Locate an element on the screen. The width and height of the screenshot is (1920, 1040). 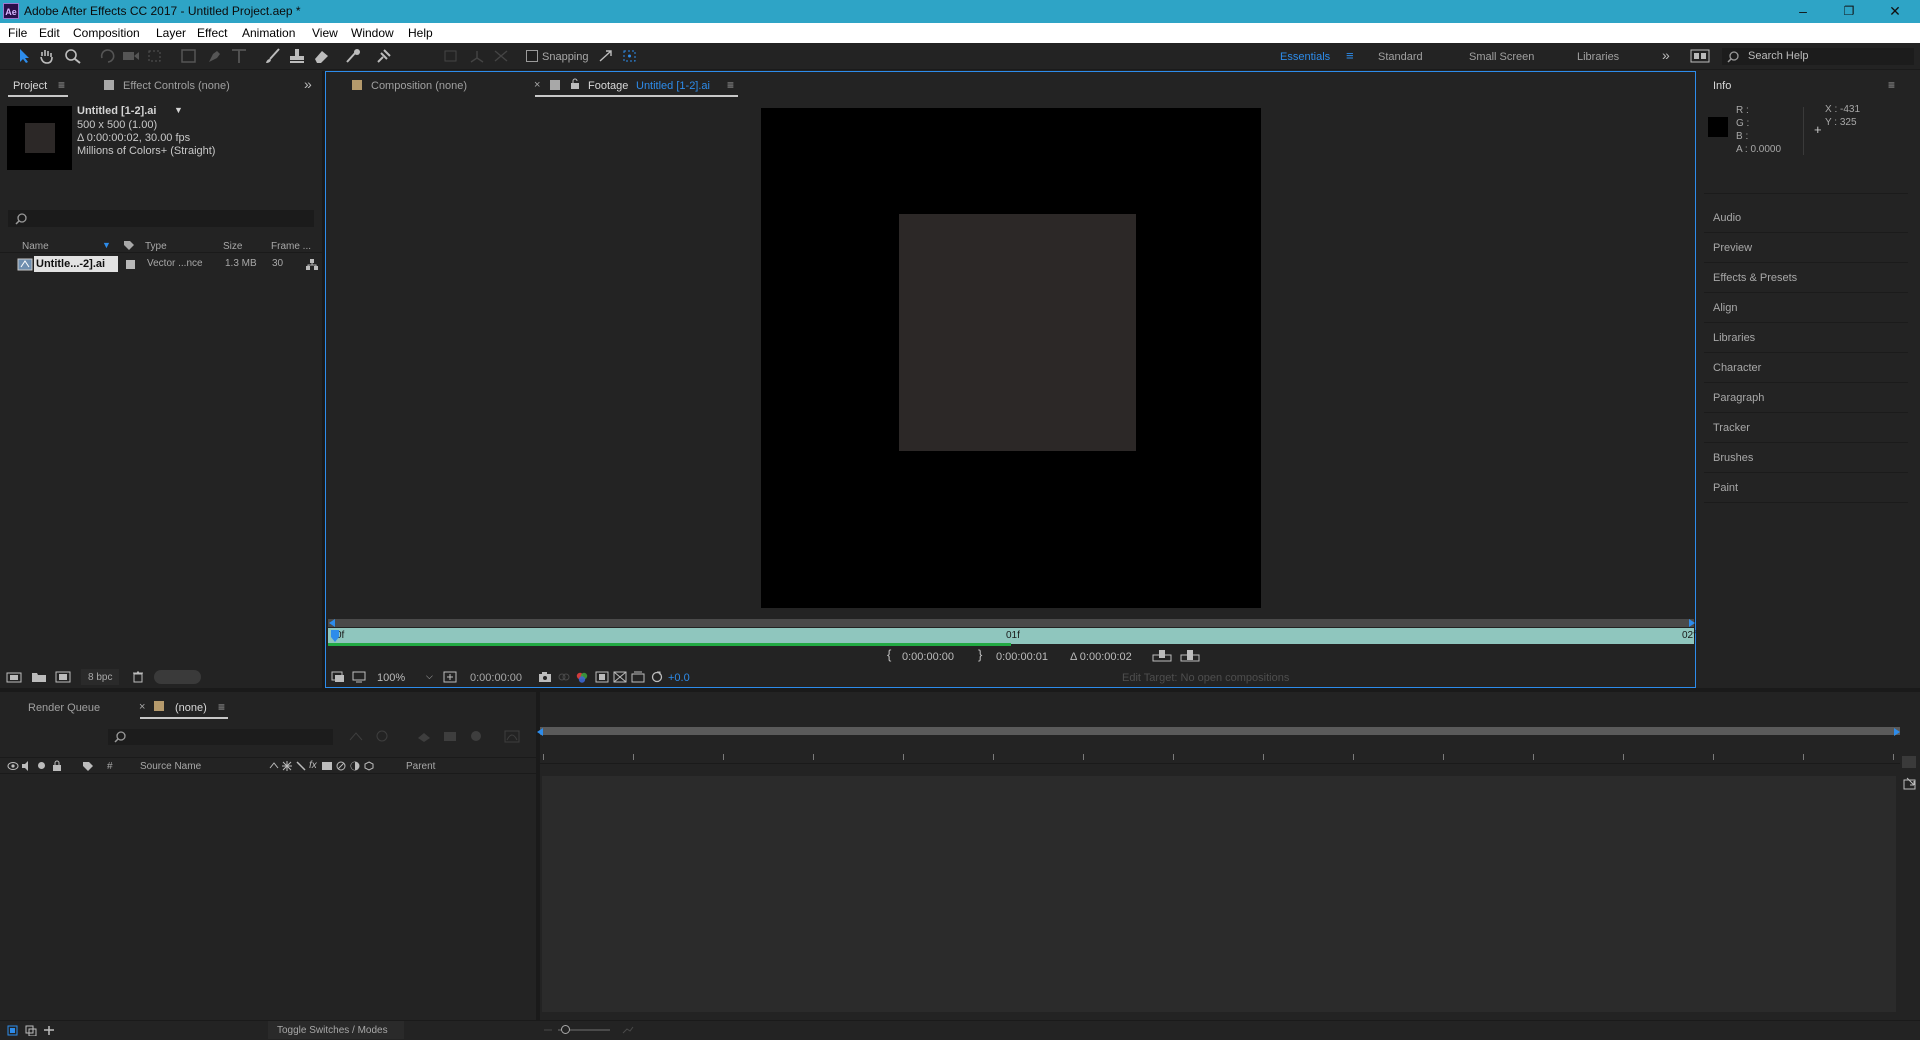
audio-icon is located at coordinates (27, 766).